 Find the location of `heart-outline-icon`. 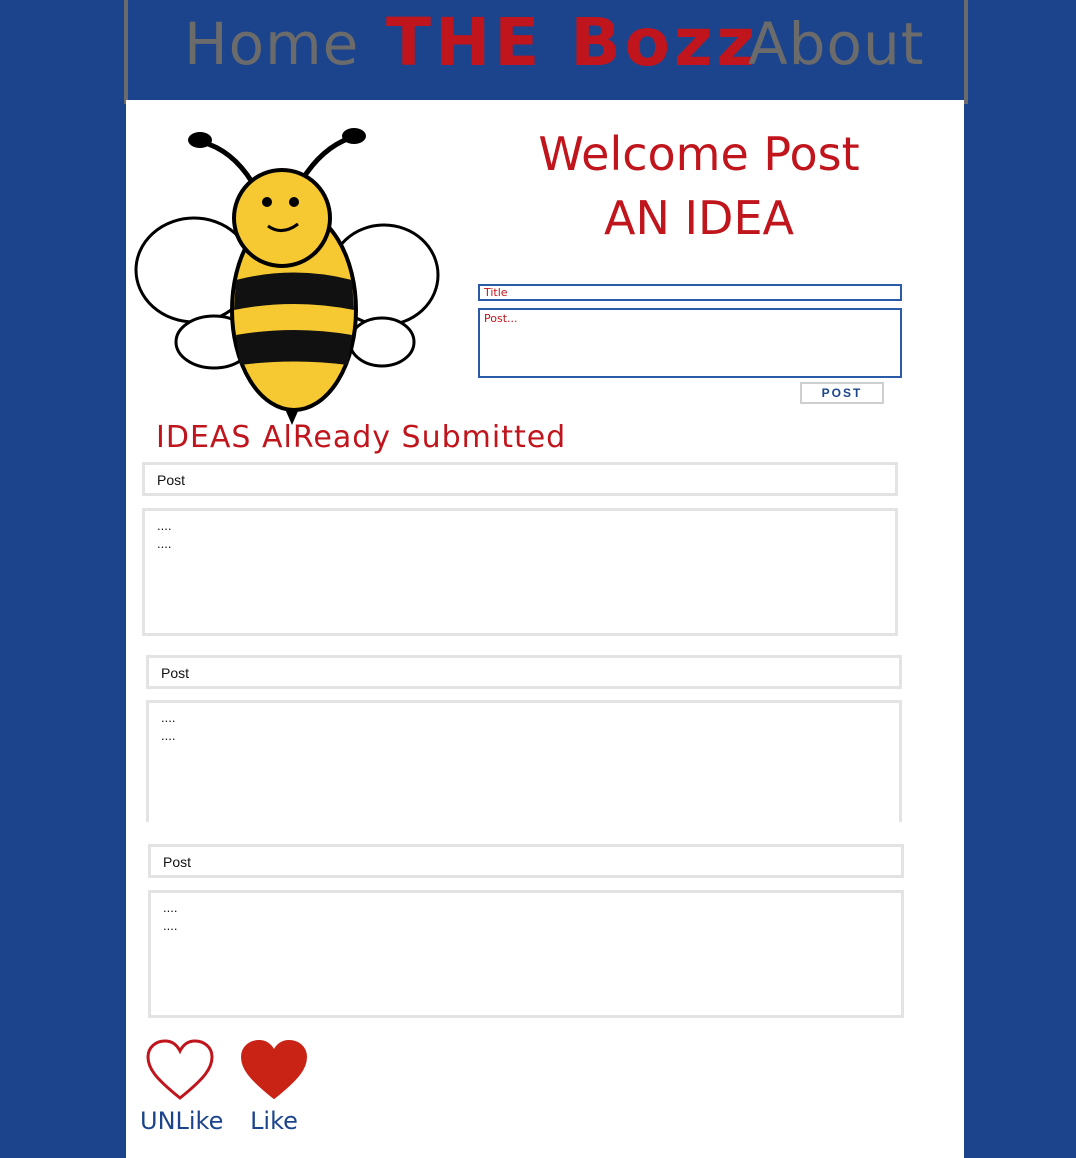

heart-outline-icon is located at coordinates (180, 1069).